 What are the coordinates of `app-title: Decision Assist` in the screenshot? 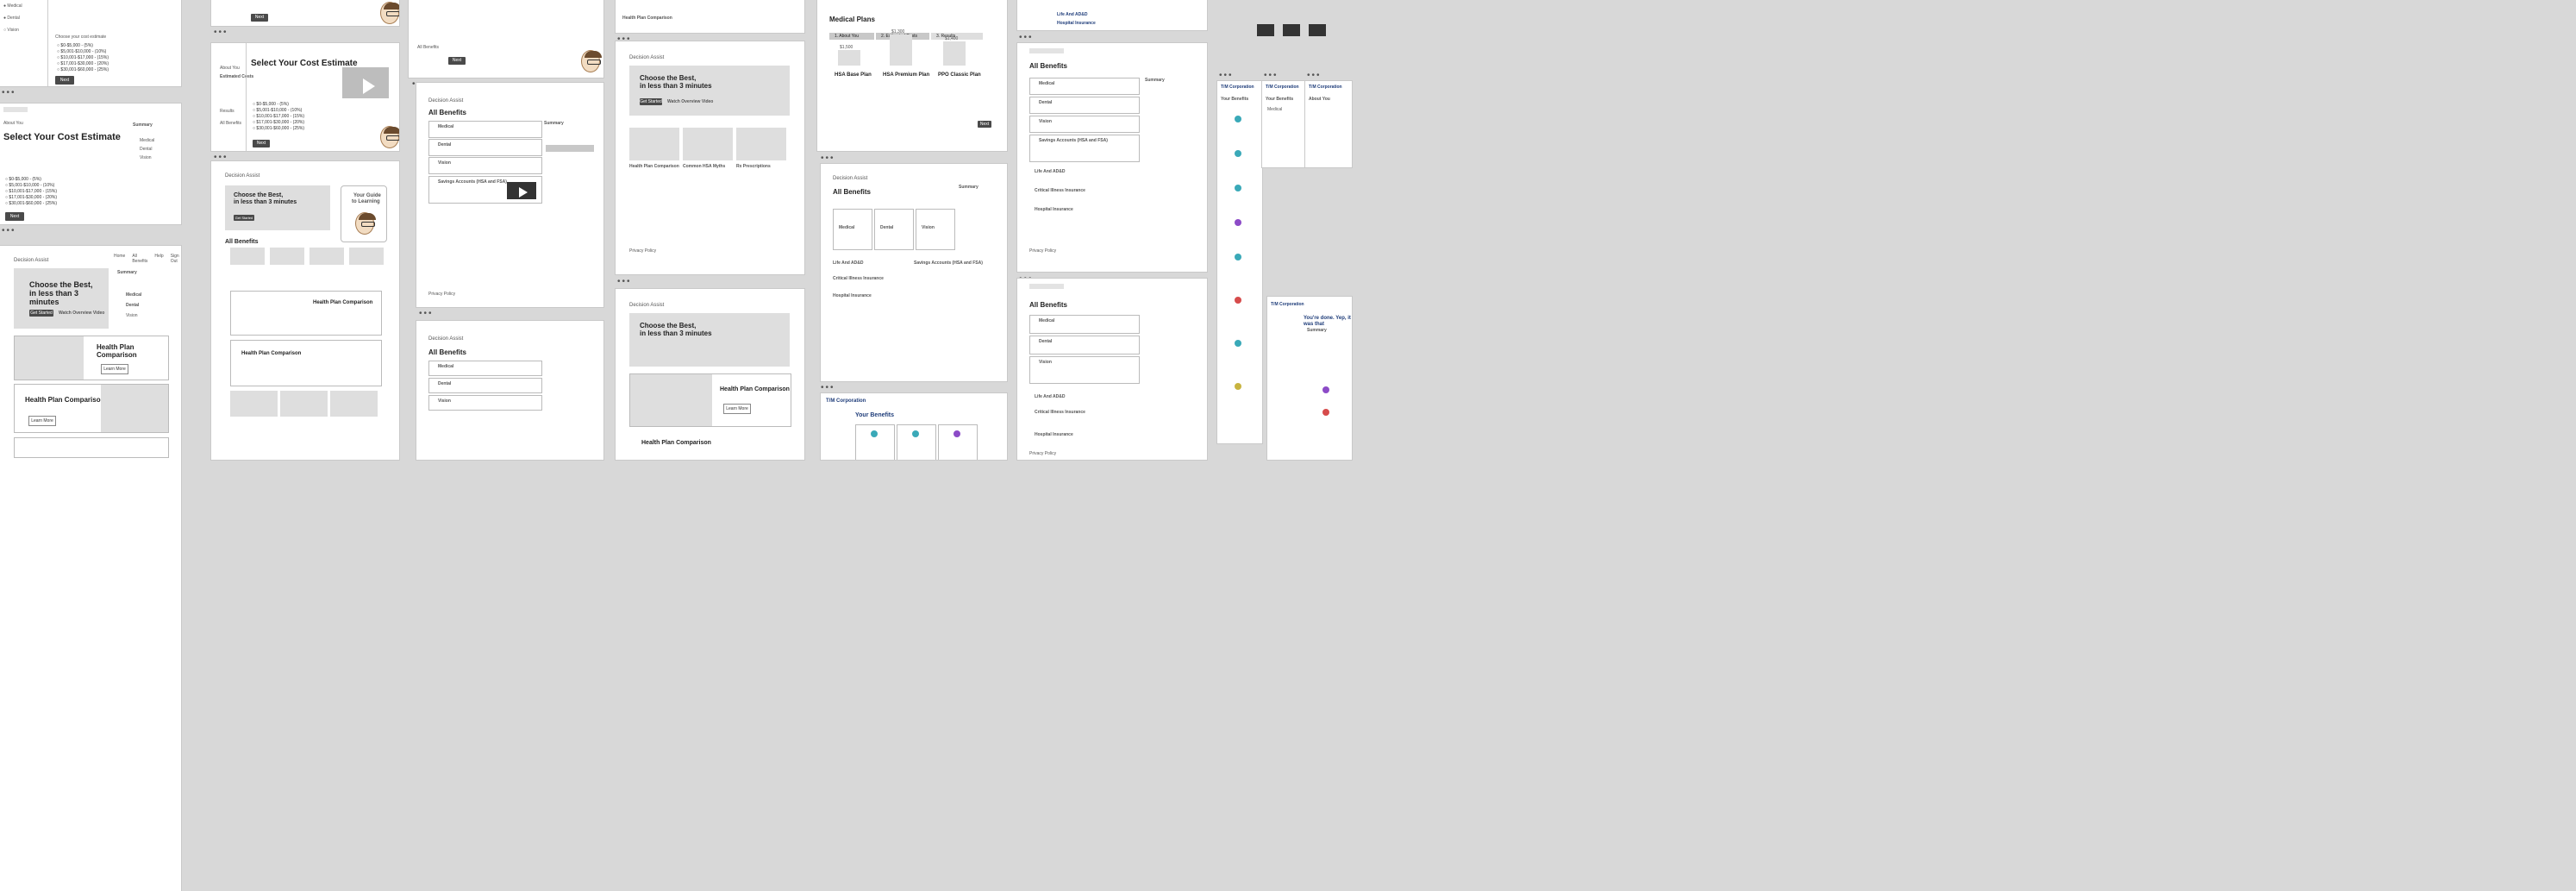 It's located at (446, 339).